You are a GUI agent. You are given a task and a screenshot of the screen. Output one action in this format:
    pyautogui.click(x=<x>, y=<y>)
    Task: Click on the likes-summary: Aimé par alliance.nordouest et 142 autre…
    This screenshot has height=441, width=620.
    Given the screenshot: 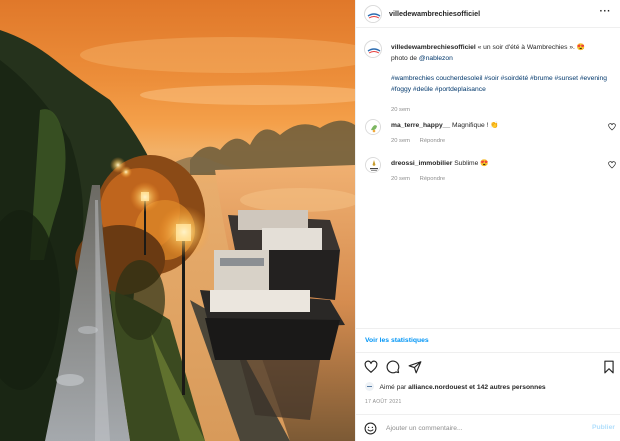 What is the action you would take?
    pyautogui.click(x=492, y=388)
    